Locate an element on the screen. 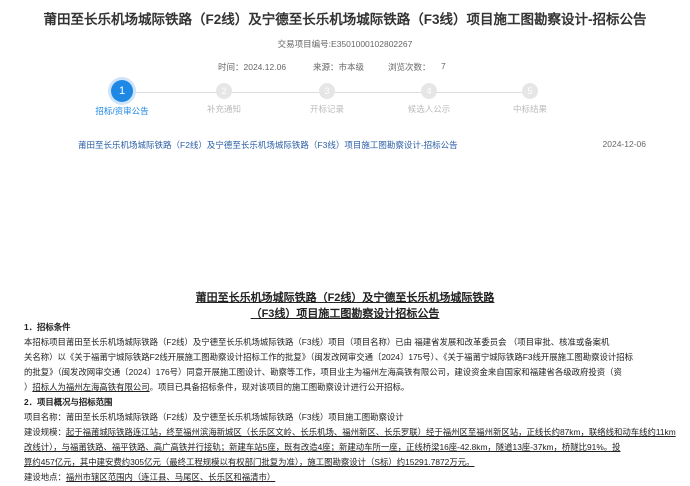 The height and width of the screenshot is (486, 690). section-1-heading: 1．招标条件 is located at coordinates (47, 327).